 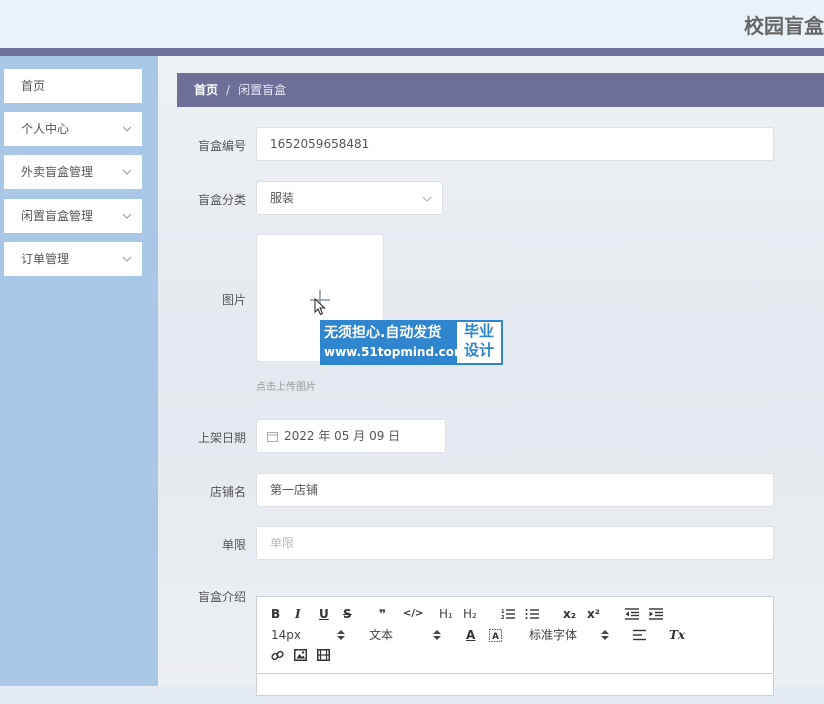 I want to click on image-upload-hint: 点击上传图片, so click(x=286, y=387).